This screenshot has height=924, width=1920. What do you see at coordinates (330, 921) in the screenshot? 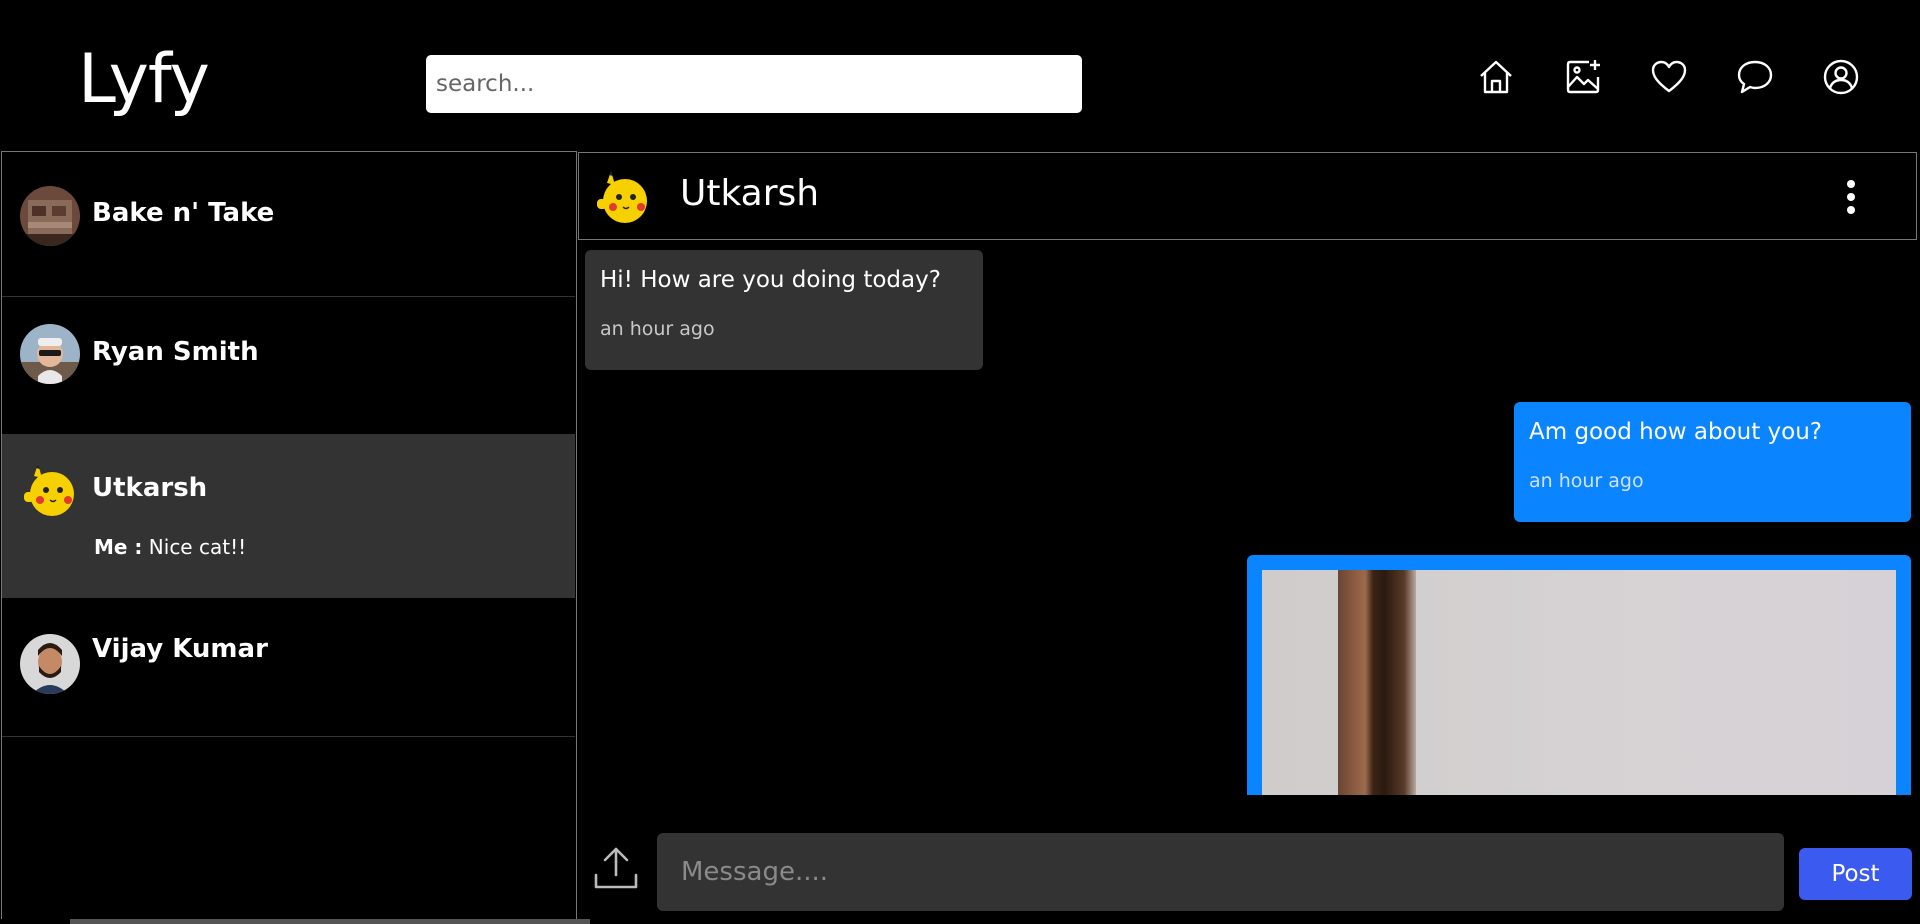
I see `scrollbar-thumb` at bounding box center [330, 921].